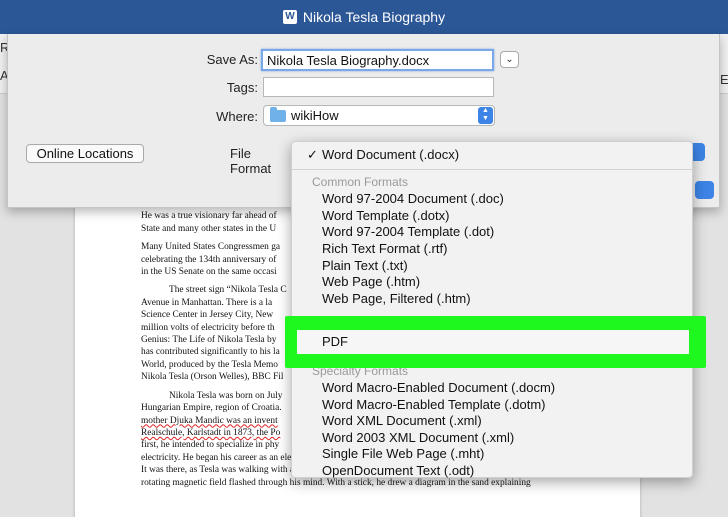 This screenshot has width=728, height=517. Describe the element at coordinates (251, 161) in the screenshot. I see `file-format-label: File Format` at that location.